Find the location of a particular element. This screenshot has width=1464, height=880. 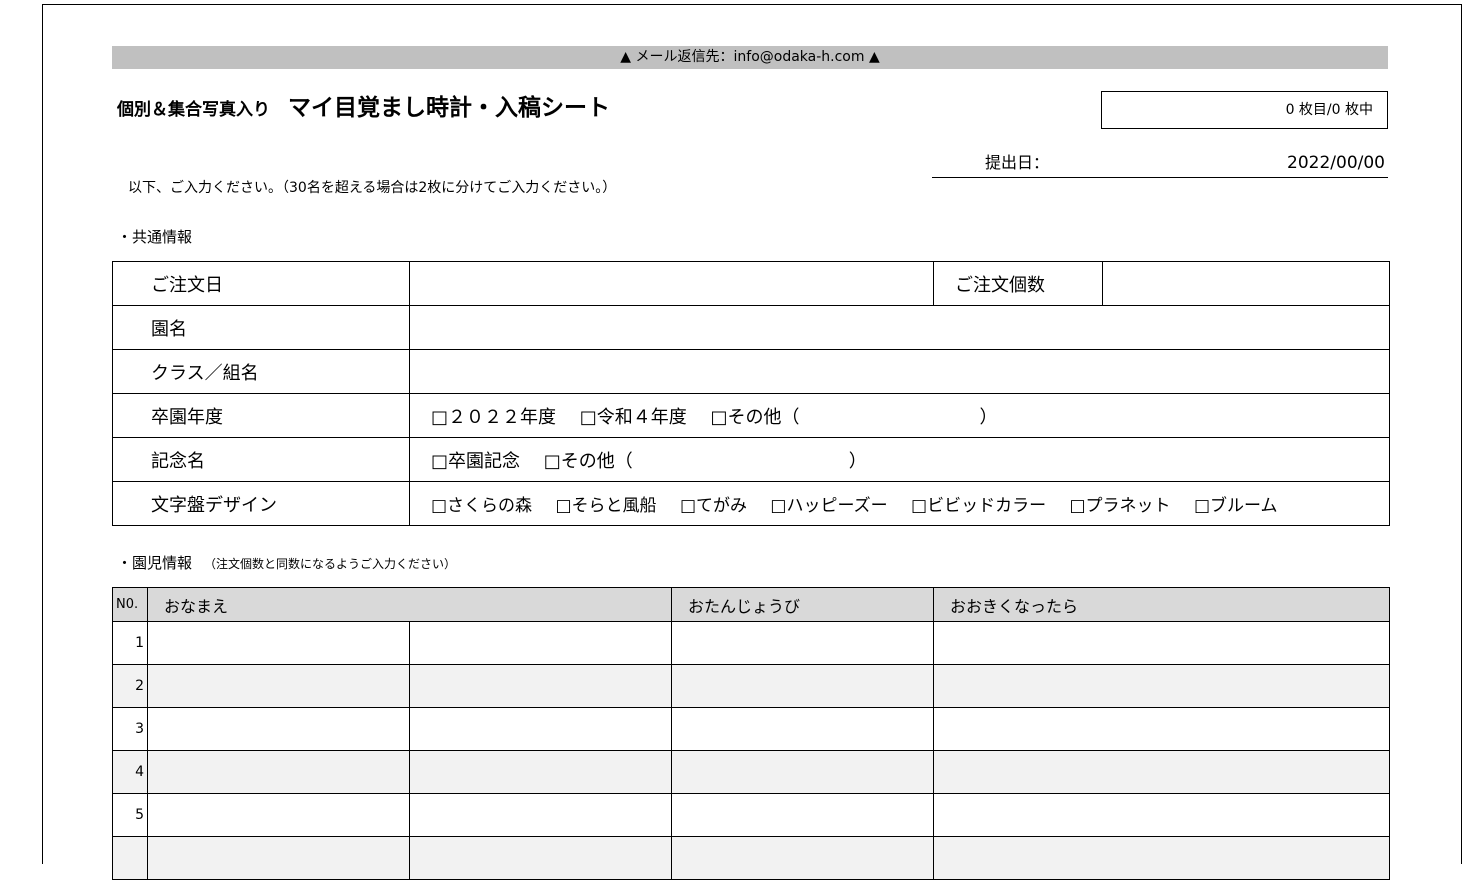

submission-date-label: 提出日： is located at coordinates (1017, 162).